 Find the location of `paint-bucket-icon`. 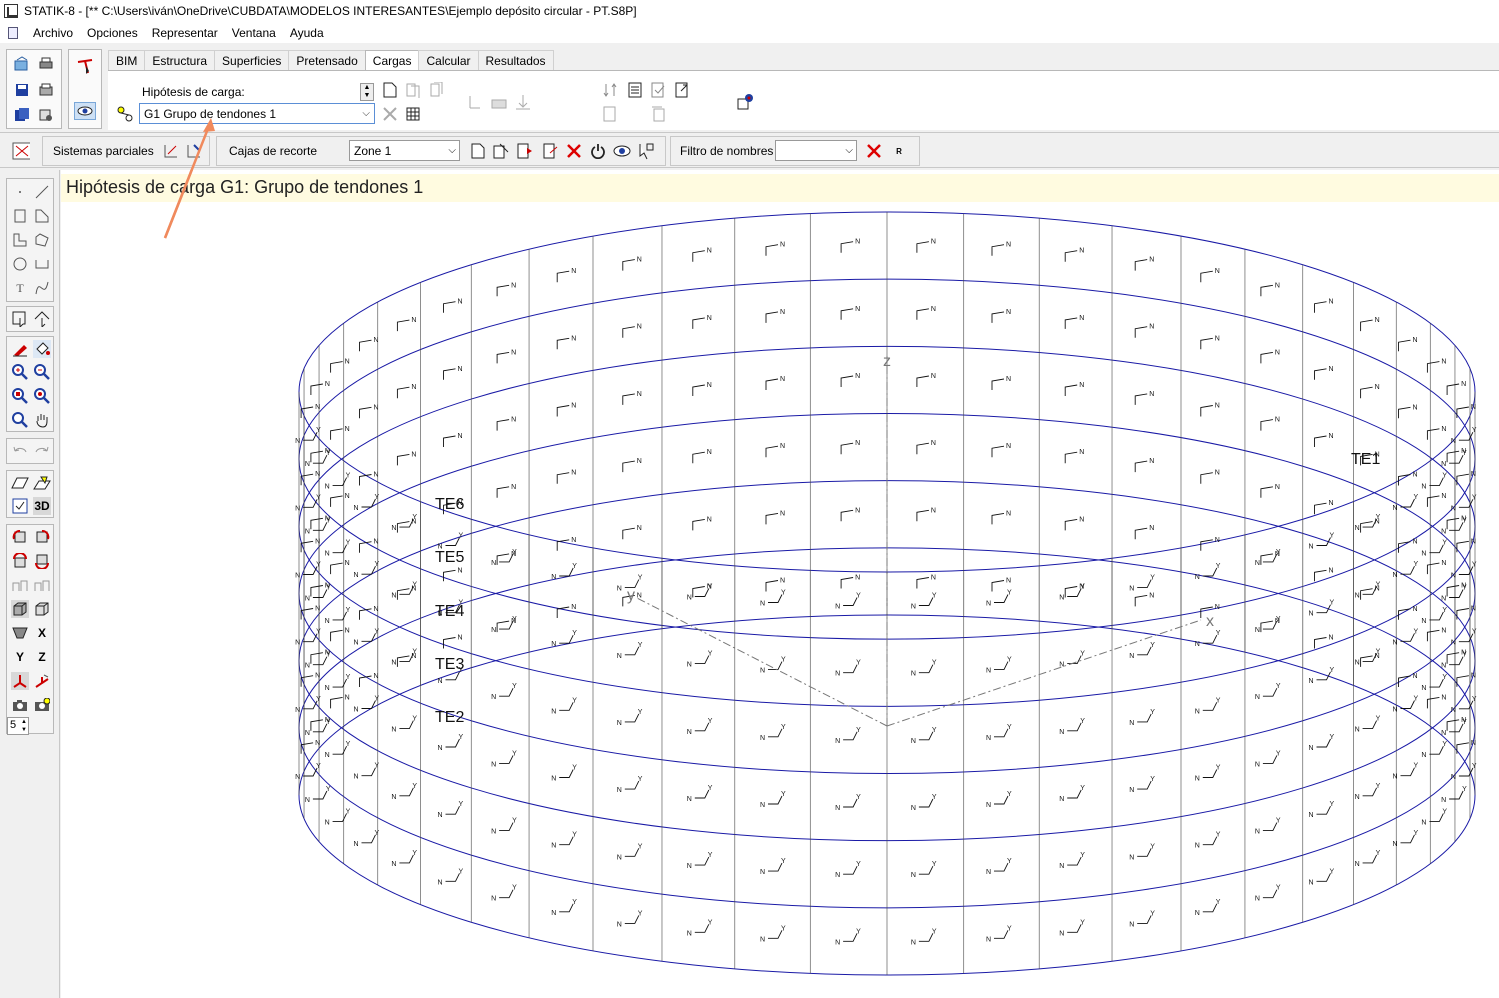

paint-bucket-icon is located at coordinates (42, 349).